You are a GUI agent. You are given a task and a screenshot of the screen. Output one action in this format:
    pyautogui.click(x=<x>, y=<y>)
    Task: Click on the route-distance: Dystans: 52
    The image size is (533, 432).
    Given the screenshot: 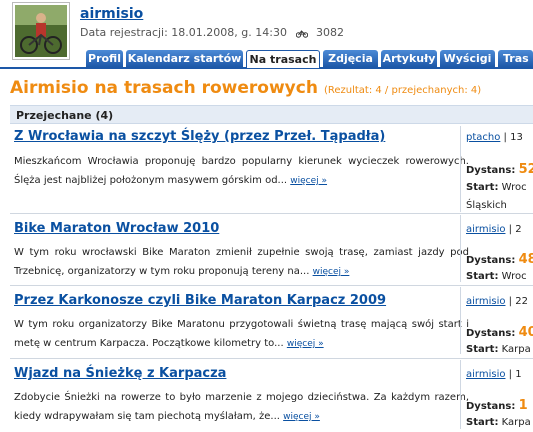 What is the action you would take?
    pyautogui.click(x=499, y=170)
    